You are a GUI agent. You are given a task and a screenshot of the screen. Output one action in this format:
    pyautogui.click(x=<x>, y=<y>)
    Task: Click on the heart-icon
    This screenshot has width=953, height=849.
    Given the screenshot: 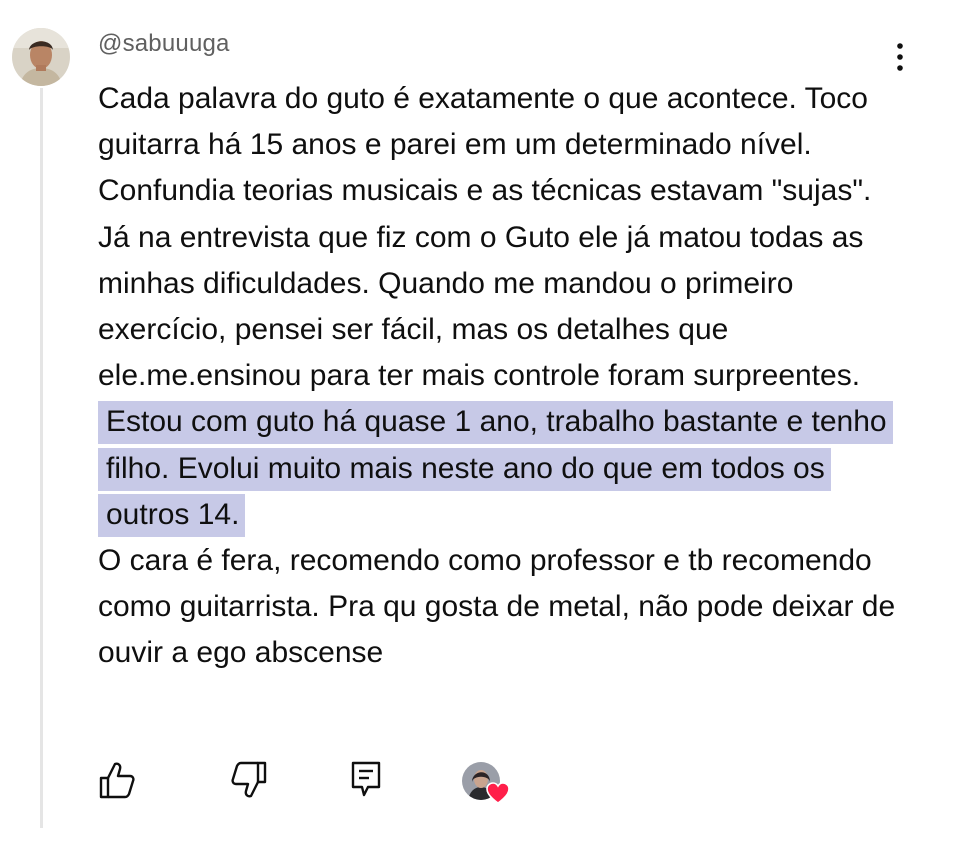 What is the action you would take?
    pyautogui.click(x=498, y=795)
    